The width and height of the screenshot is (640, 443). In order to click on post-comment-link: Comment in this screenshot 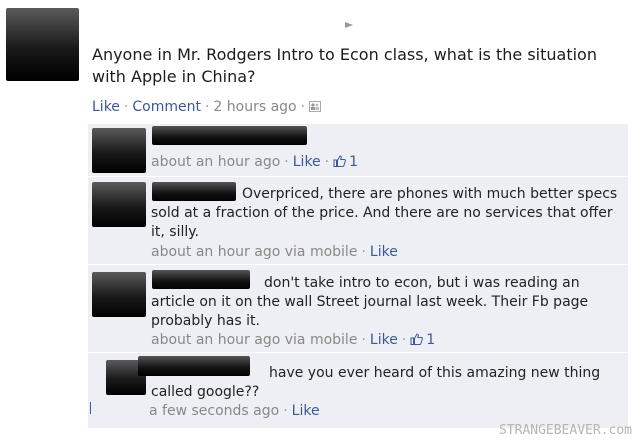, I will do `click(166, 107)`.